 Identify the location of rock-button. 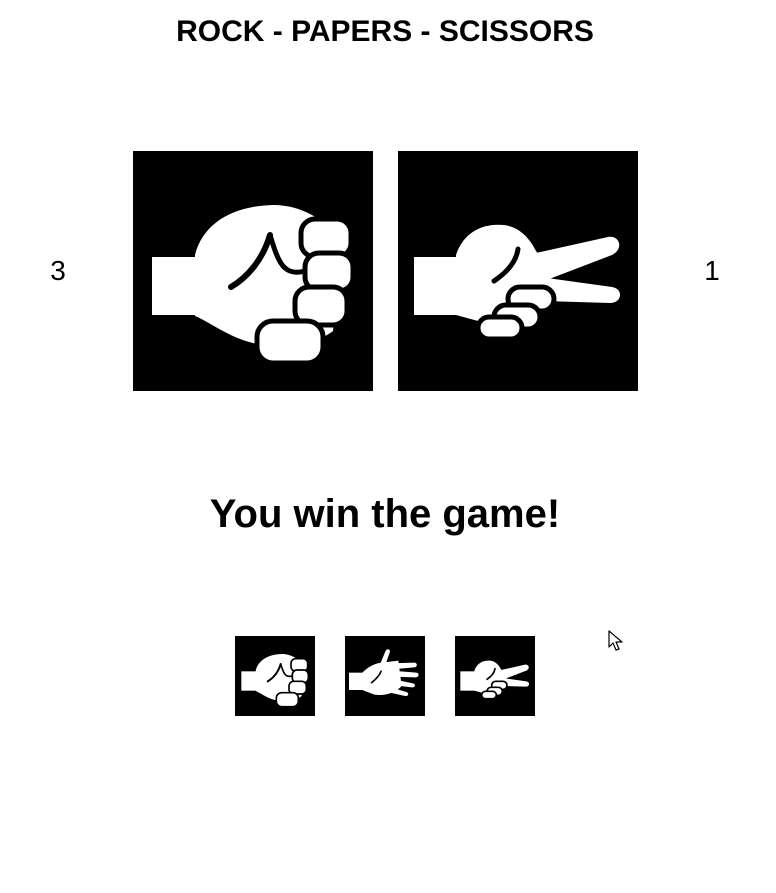
(275, 676).